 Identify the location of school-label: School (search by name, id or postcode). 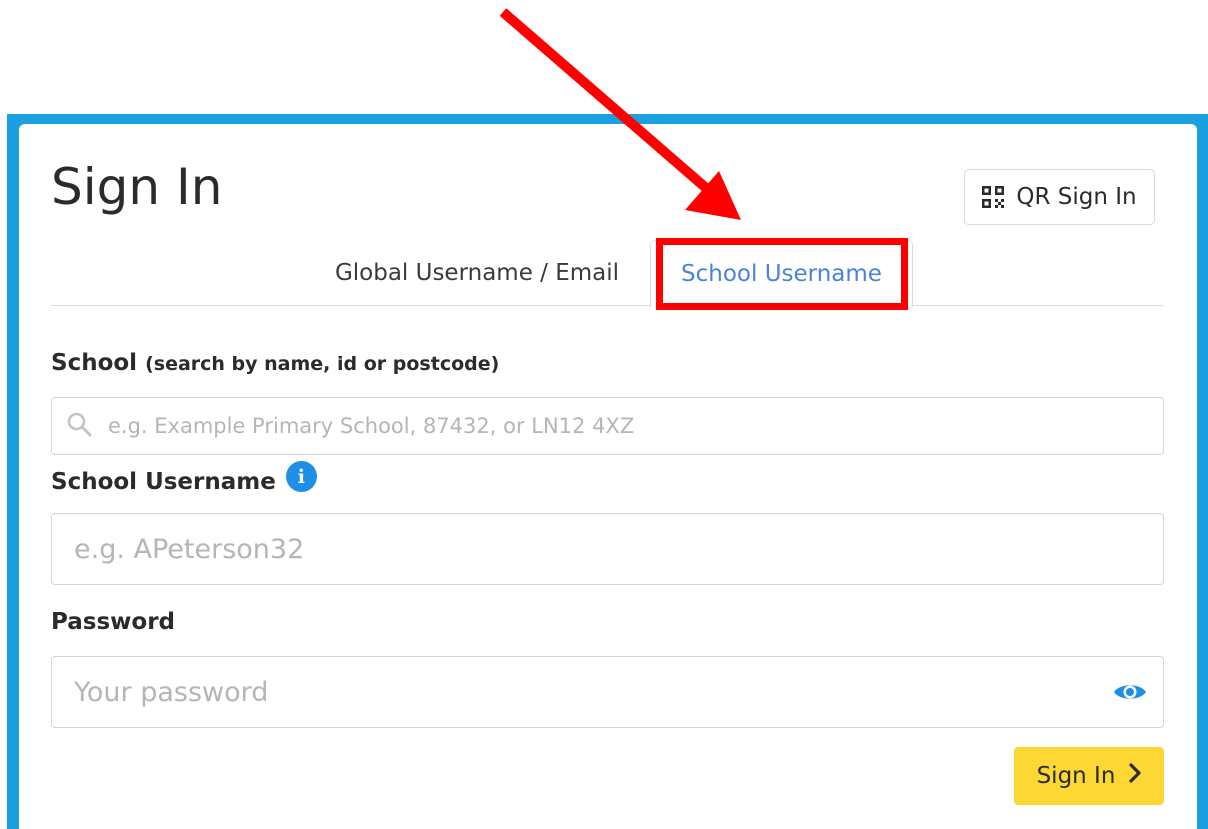
(275, 363).